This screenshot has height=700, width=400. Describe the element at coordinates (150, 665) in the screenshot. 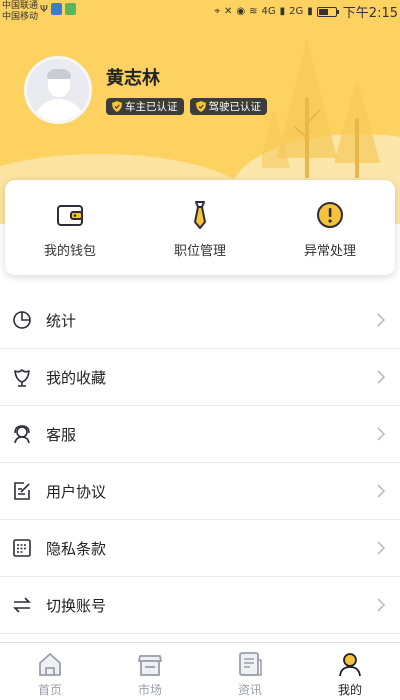

I see `store-icon` at that location.